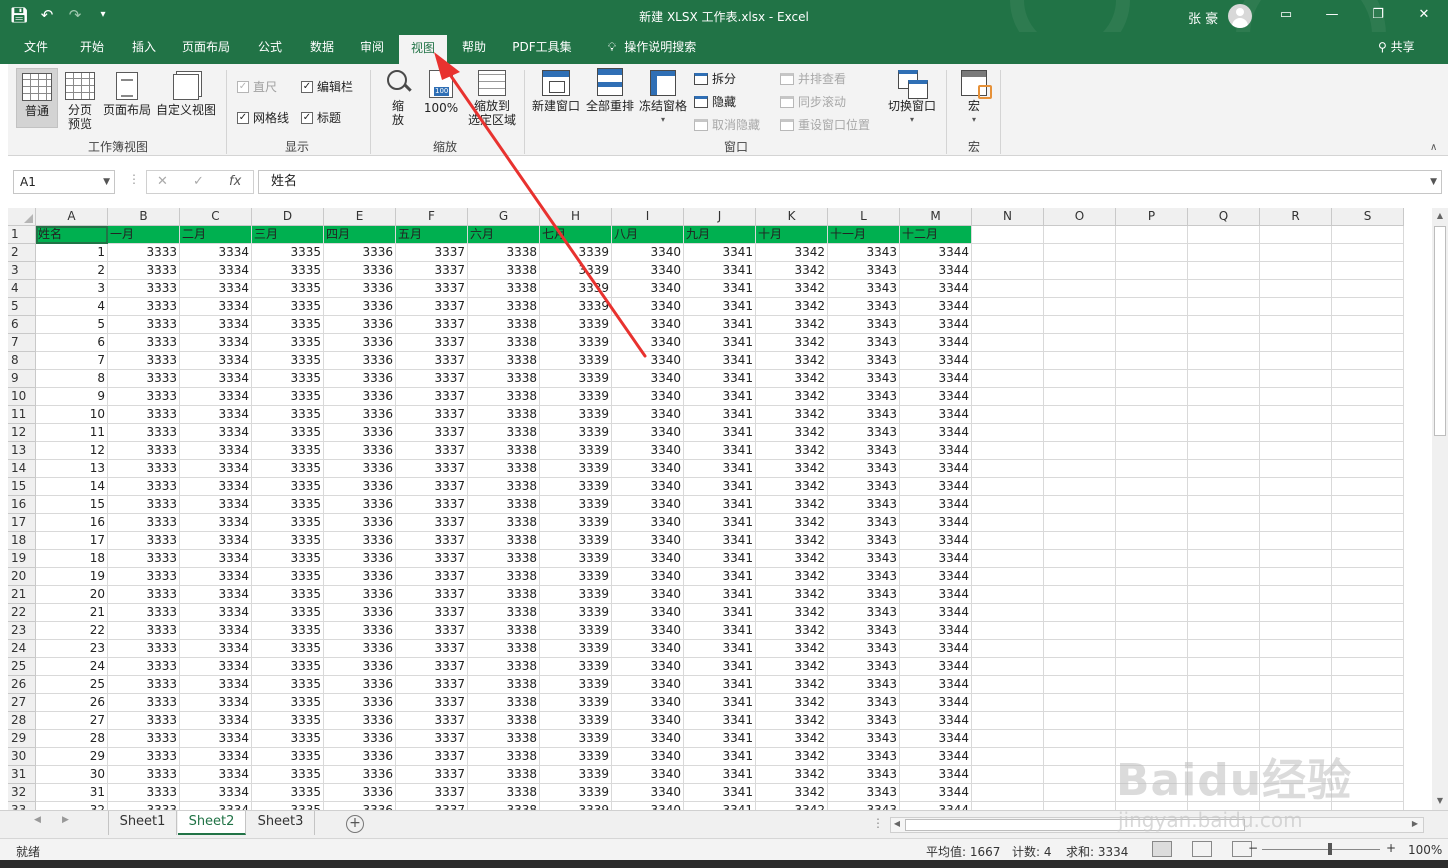 Image resolution: width=1448 pixels, height=868 pixels. What do you see at coordinates (22, 307) in the screenshot?
I see `row-header: 5` at bounding box center [22, 307].